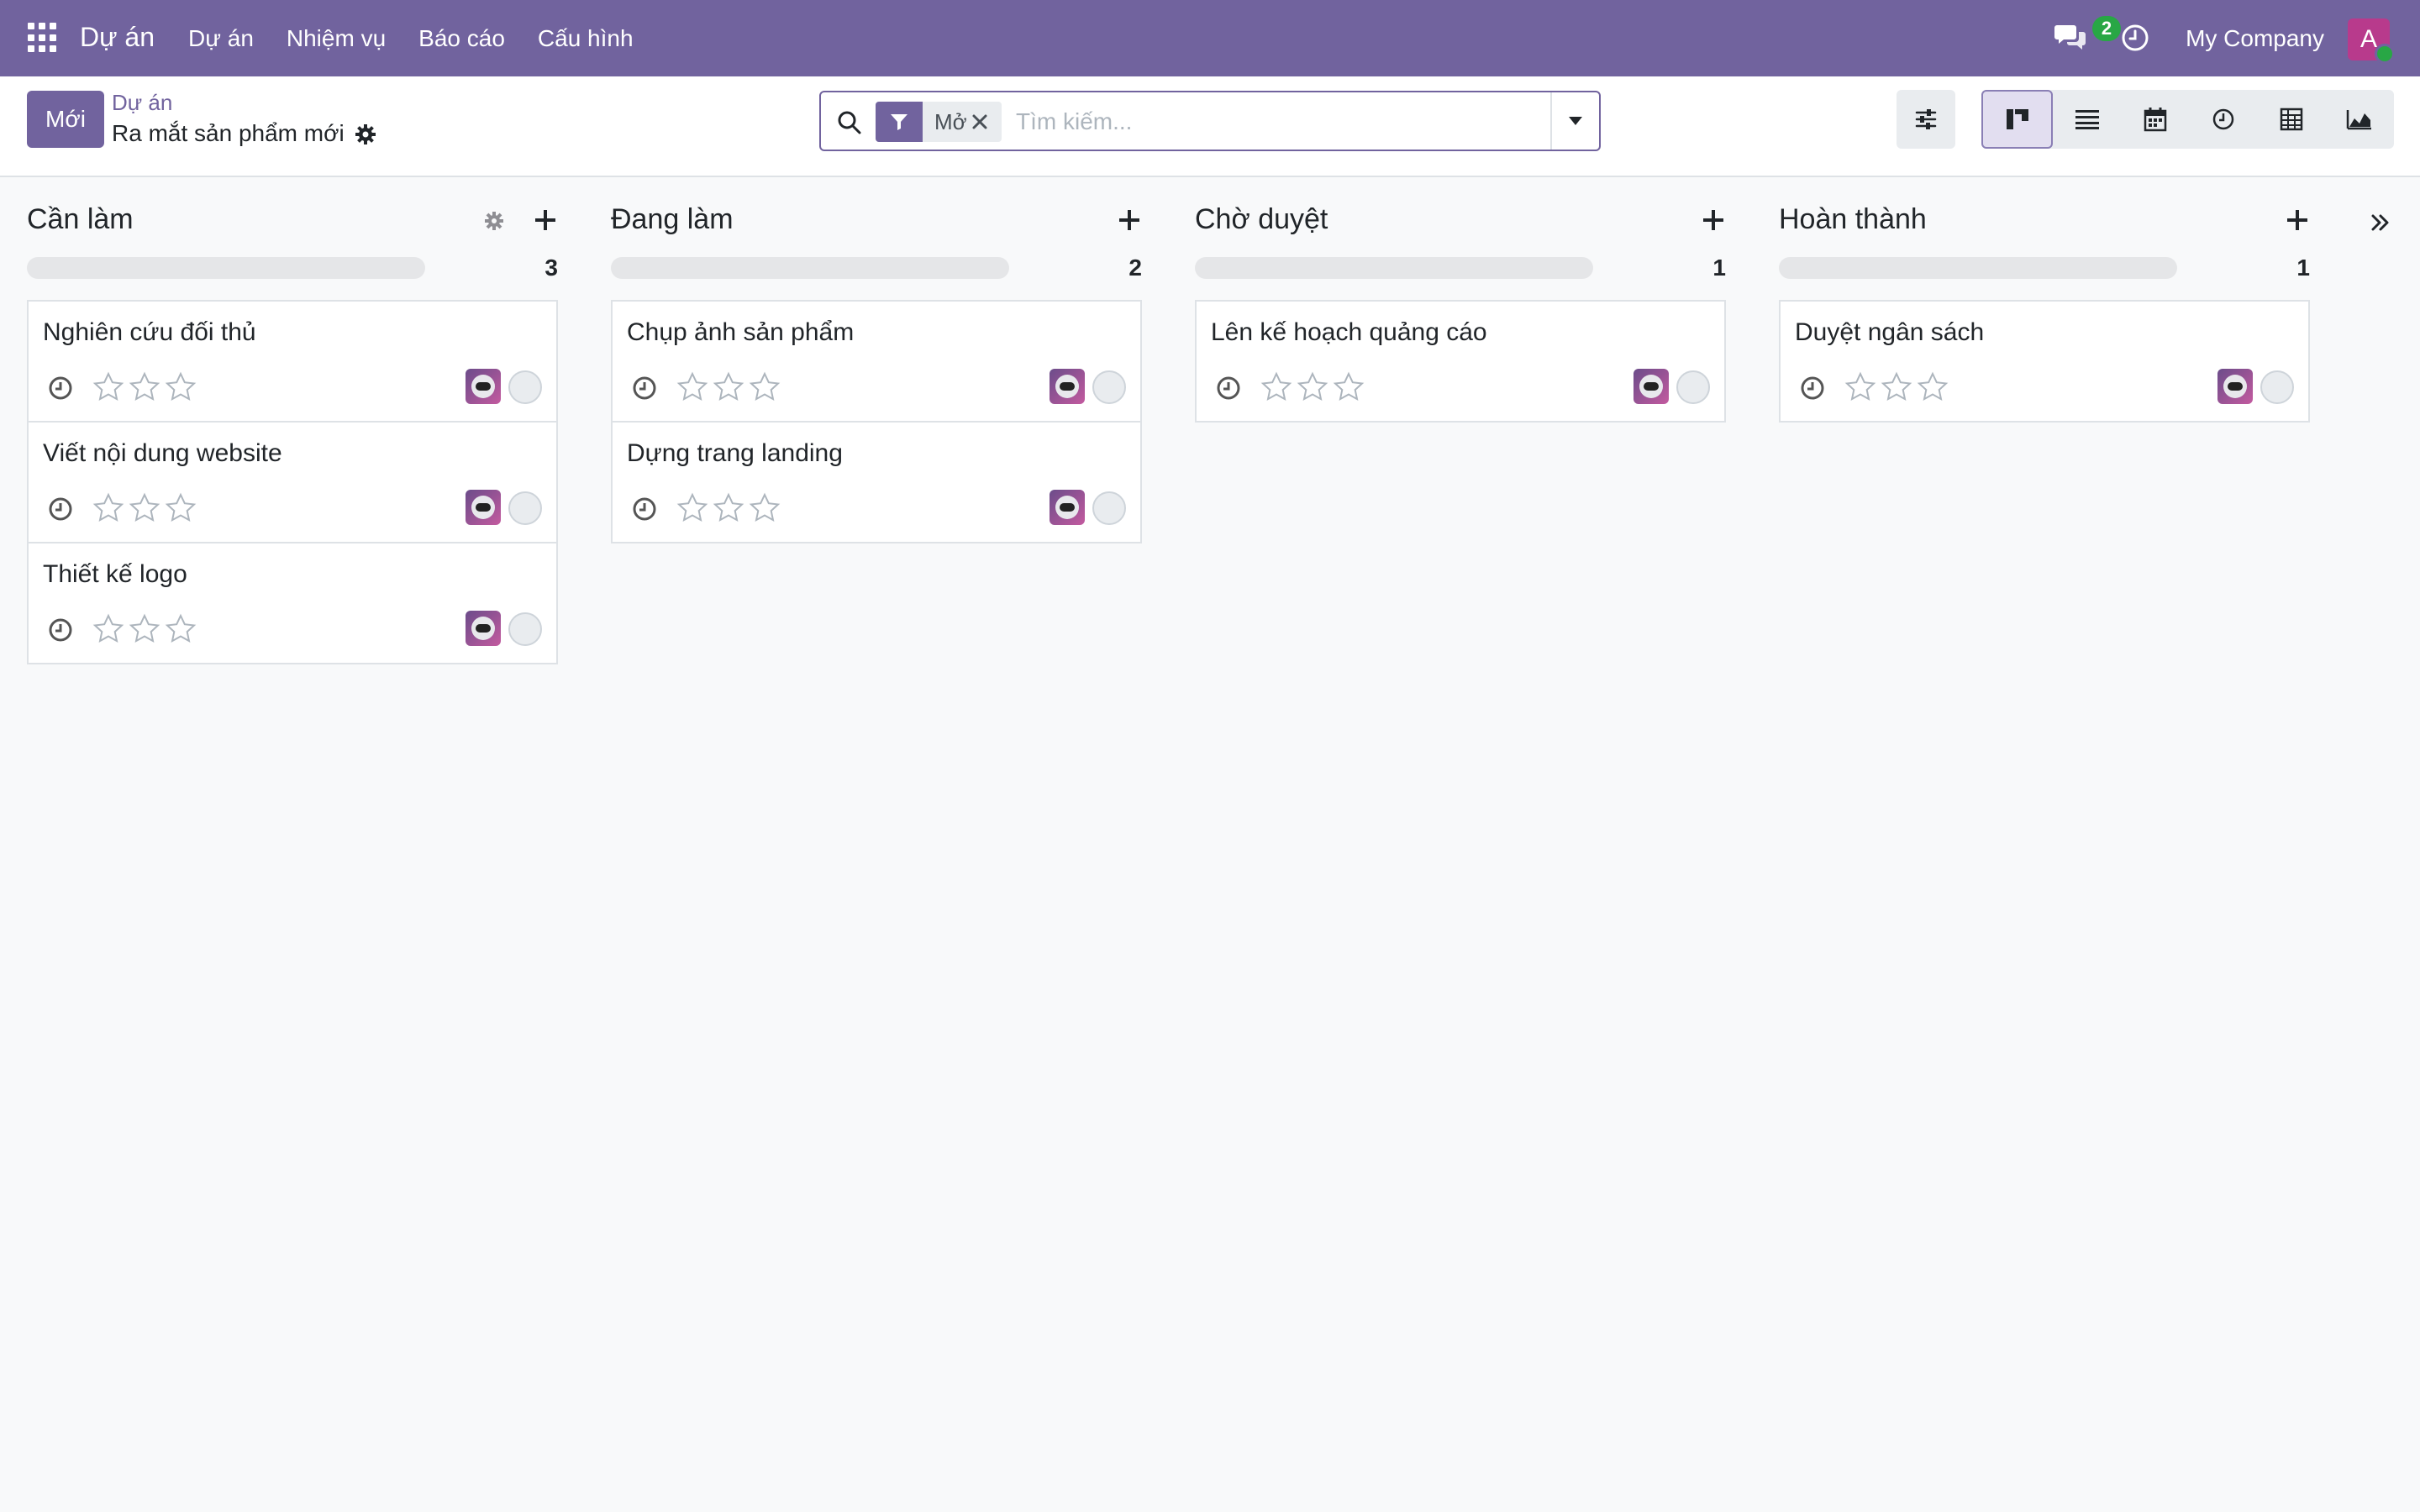 Image resolution: width=2420 pixels, height=1512 pixels. What do you see at coordinates (1460, 361) in the screenshot?
I see `task-card: Lên kế hoạch quảng cáo` at bounding box center [1460, 361].